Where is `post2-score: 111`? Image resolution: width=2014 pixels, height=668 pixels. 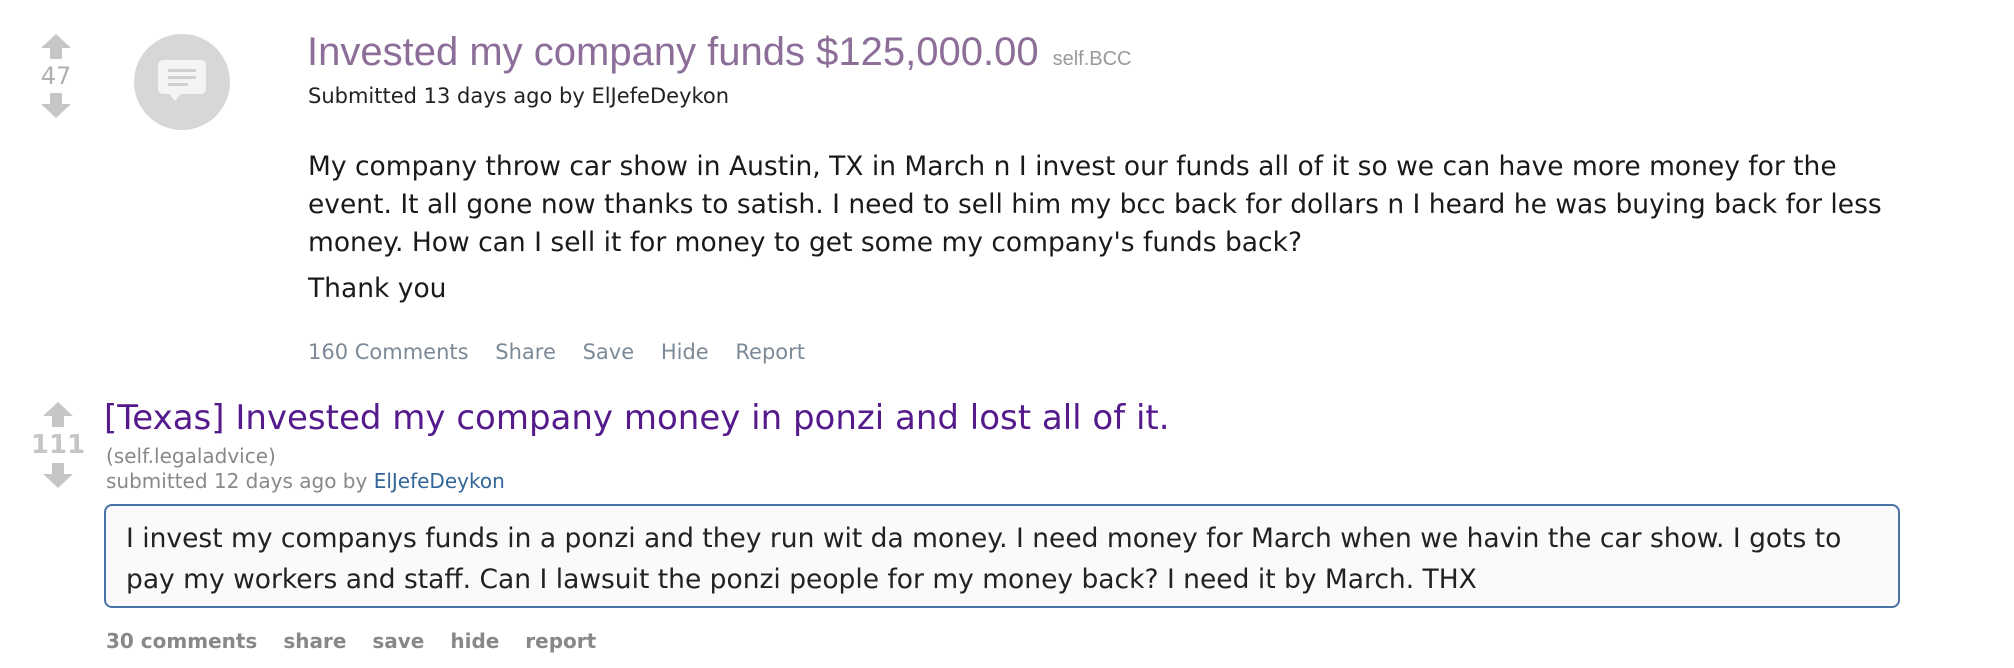 post2-score: 111 is located at coordinates (58, 445).